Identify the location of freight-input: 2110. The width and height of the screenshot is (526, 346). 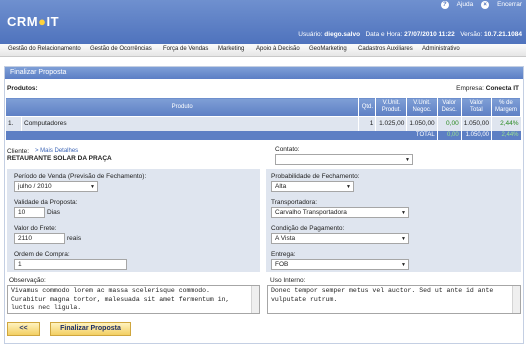
(39, 238).